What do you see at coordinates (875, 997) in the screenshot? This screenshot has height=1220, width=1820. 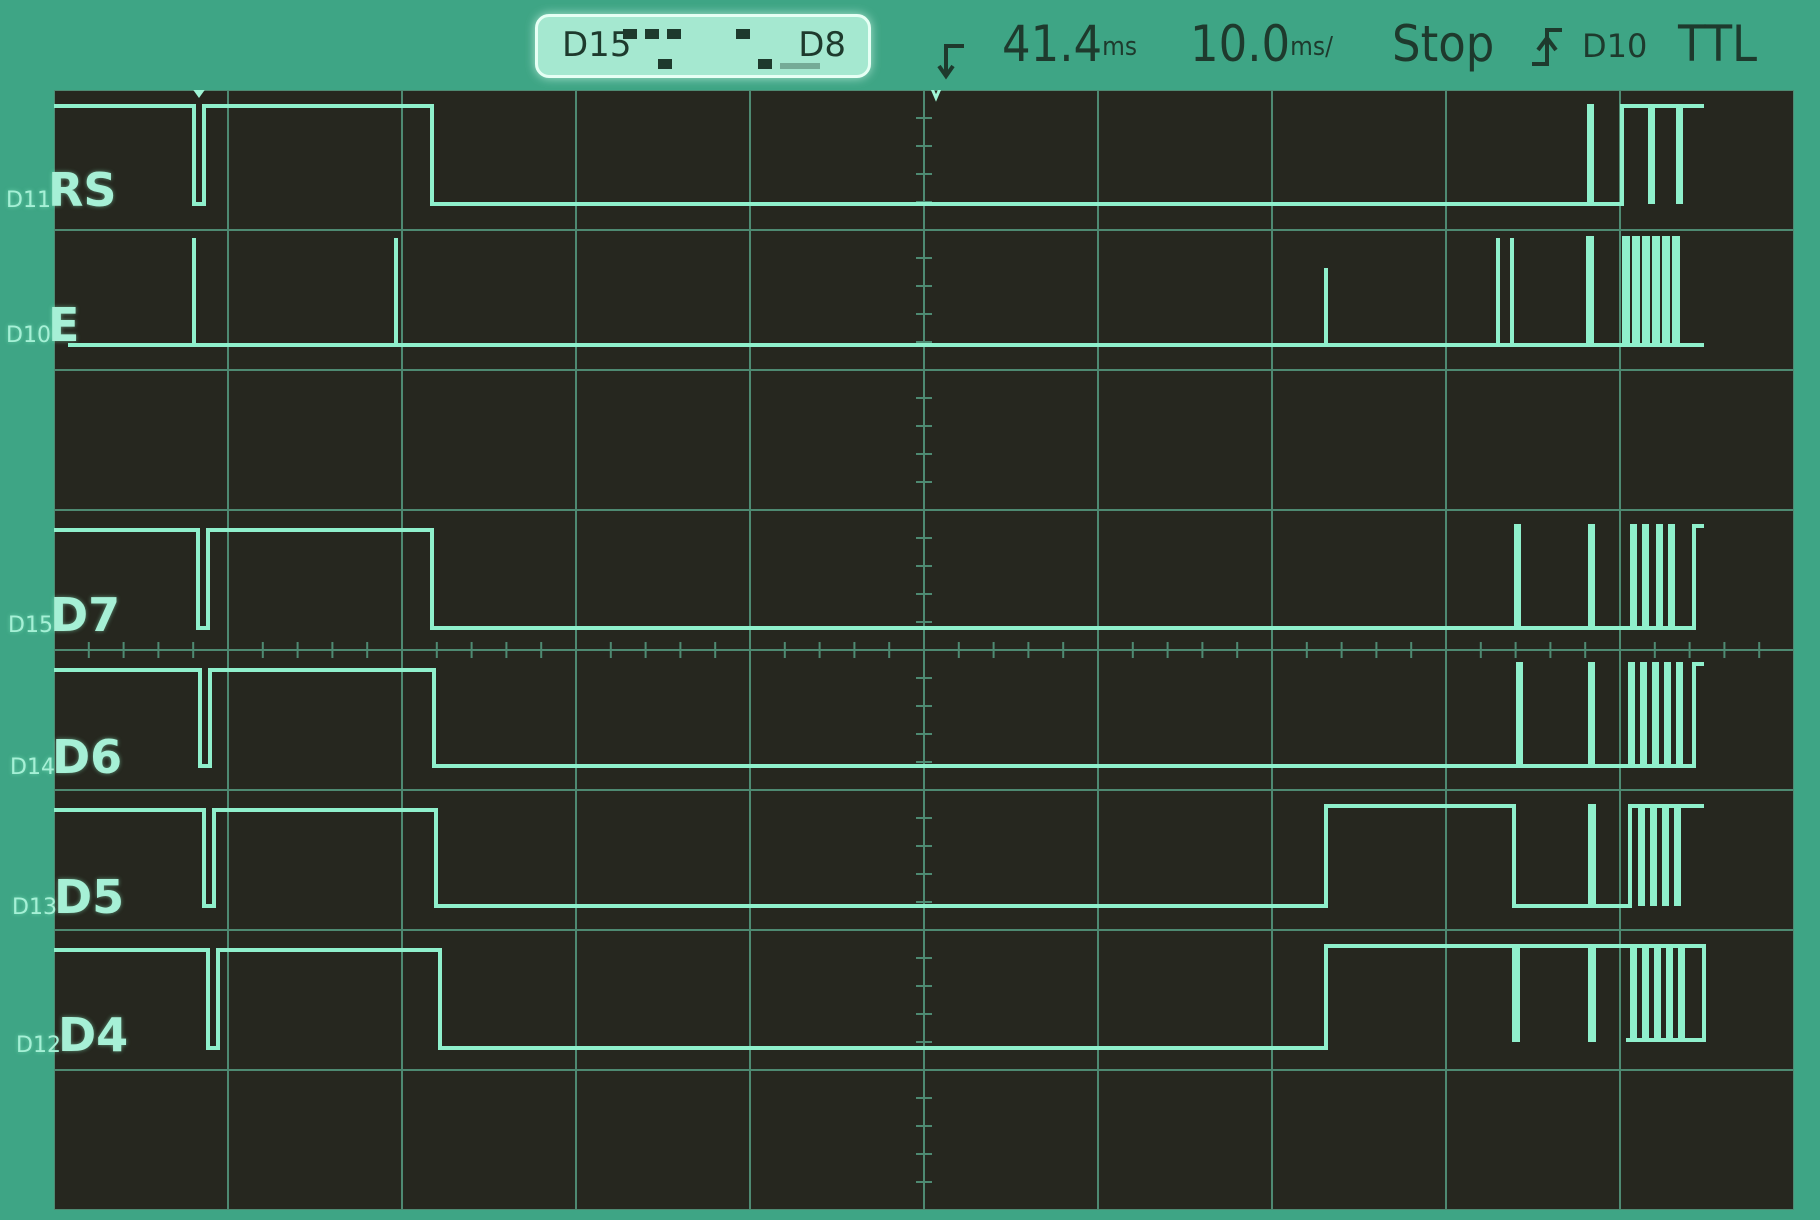 I see `trace-d4` at bounding box center [875, 997].